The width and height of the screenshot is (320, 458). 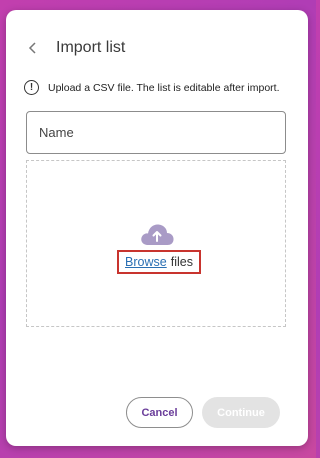 I want to click on continue-button: Continue, so click(x=241, y=412).